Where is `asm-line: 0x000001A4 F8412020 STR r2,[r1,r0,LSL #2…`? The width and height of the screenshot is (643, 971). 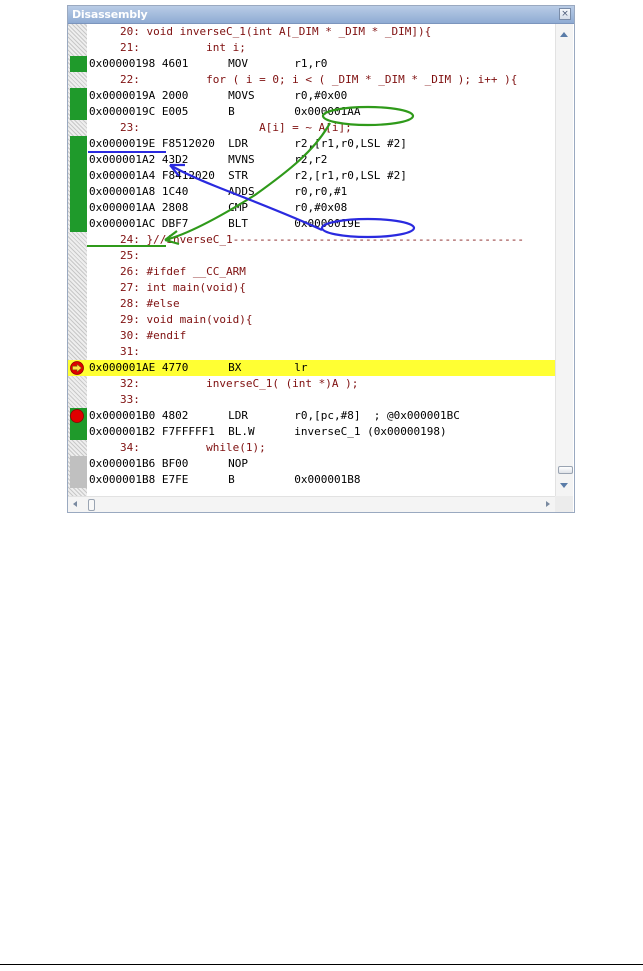 asm-line: 0x000001A4 F8412020 STR r2,[r1,r0,LSL #2… is located at coordinates (311, 176).